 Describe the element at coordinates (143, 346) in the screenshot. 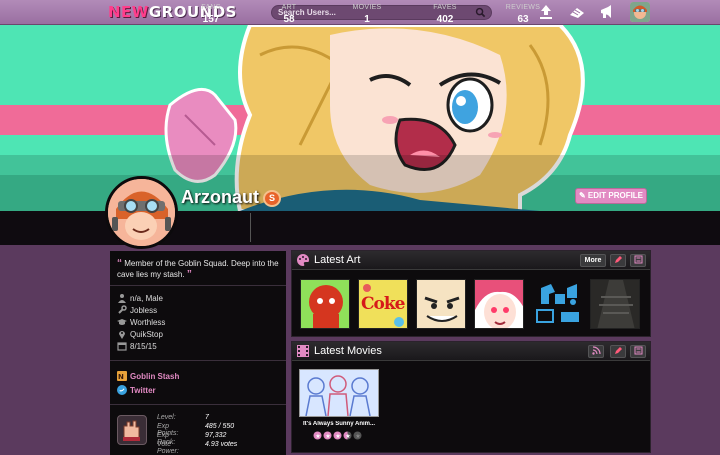

I see `info-text: 8/15/15` at that location.